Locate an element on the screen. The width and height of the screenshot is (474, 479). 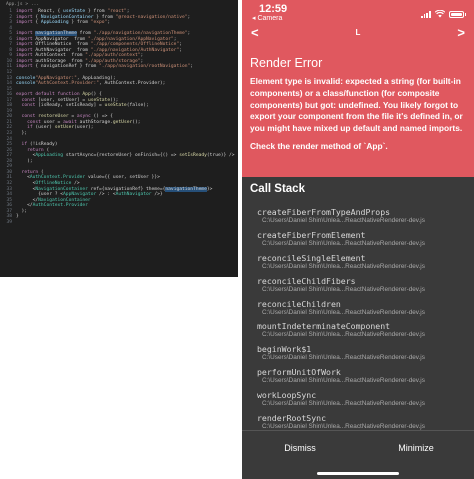
code-token: async is located at coordinates (83, 117).